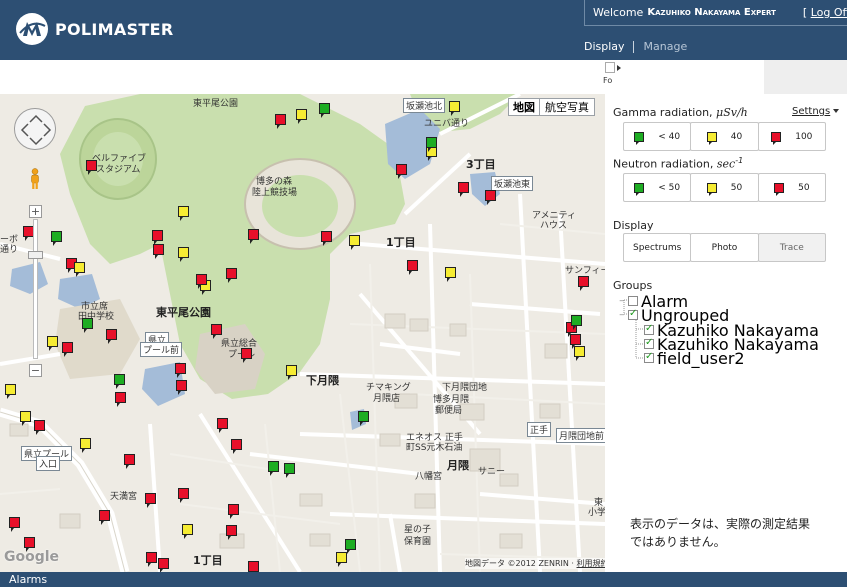  Describe the element at coordinates (724, 136) in the screenshot. I see `gamma-medium-button: 40` at that location.